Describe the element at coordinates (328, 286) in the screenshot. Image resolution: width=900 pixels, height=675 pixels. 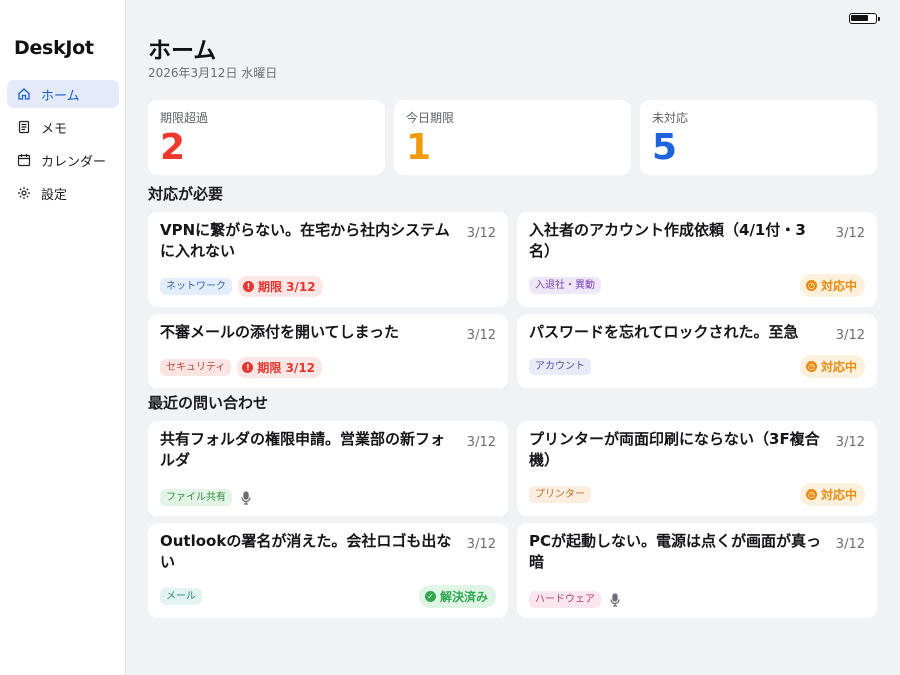
I see `ticket-meta: ネットワーク! 期限 3/12` at that location.